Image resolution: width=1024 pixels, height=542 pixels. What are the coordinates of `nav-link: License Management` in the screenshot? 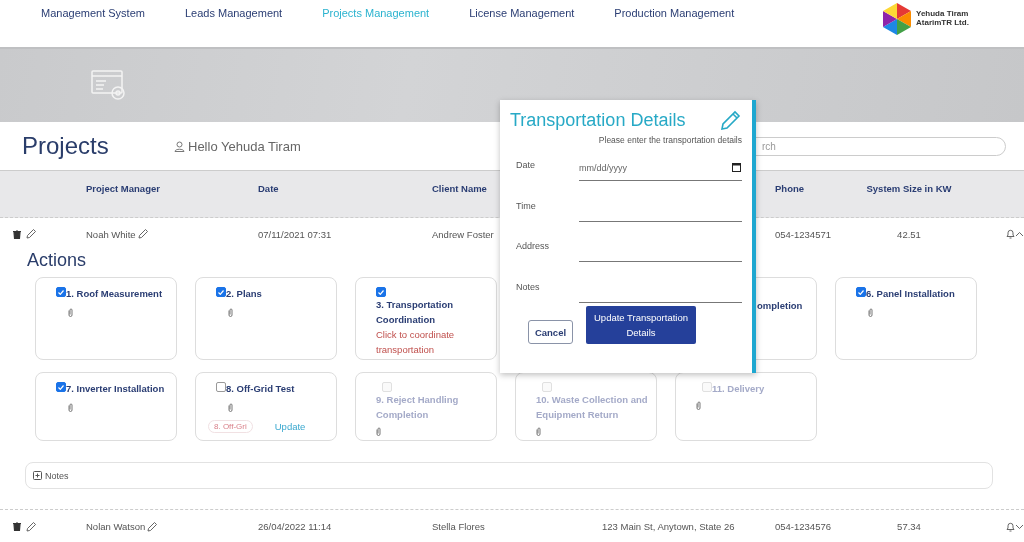 It's located at (522, 13).